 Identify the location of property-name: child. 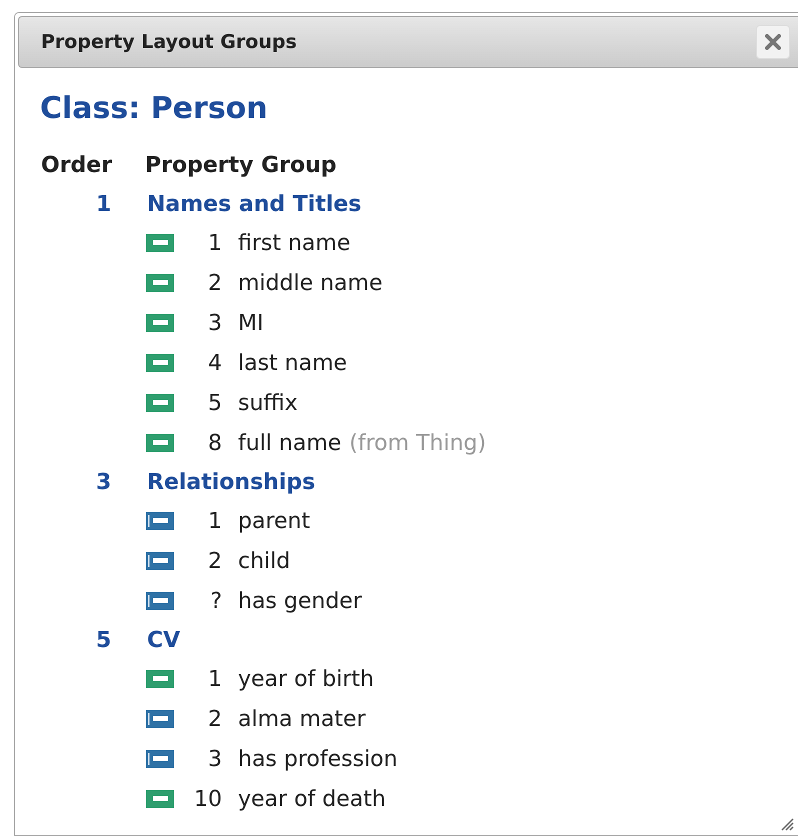
(264, 562).